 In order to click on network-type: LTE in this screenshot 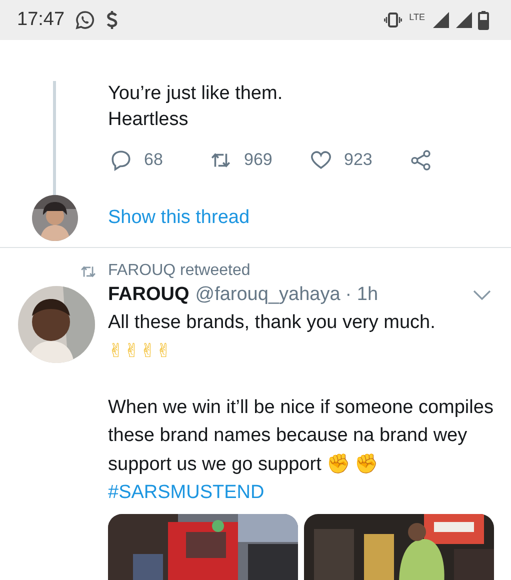, I will do `click(417, 17)`.